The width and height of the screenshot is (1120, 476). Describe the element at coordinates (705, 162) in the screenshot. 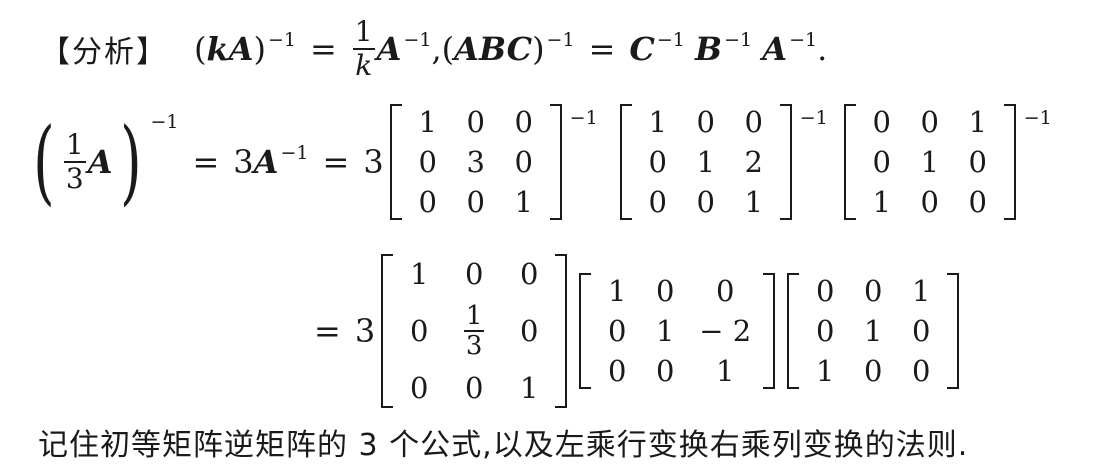

I see `matrix-row-add-2: 100 012 001` at that location.